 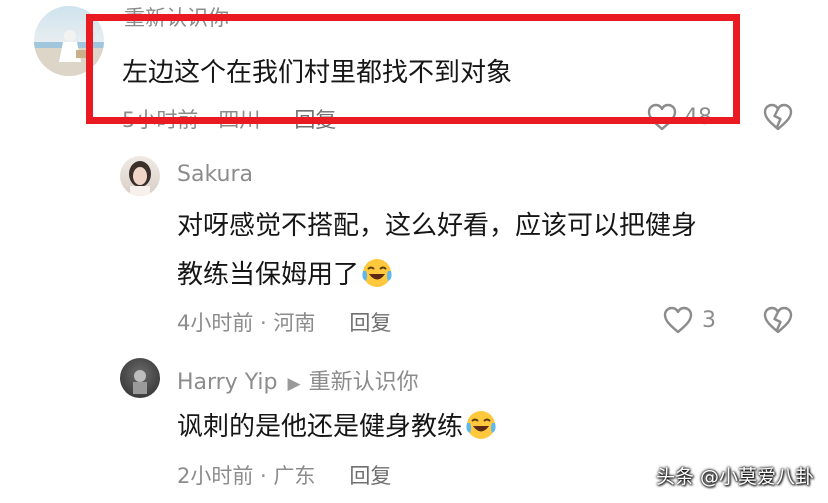 What do you see at coordinates (709, 320) in the screenshot?
I see `like-count: 3` at bounding box center [709, 320].